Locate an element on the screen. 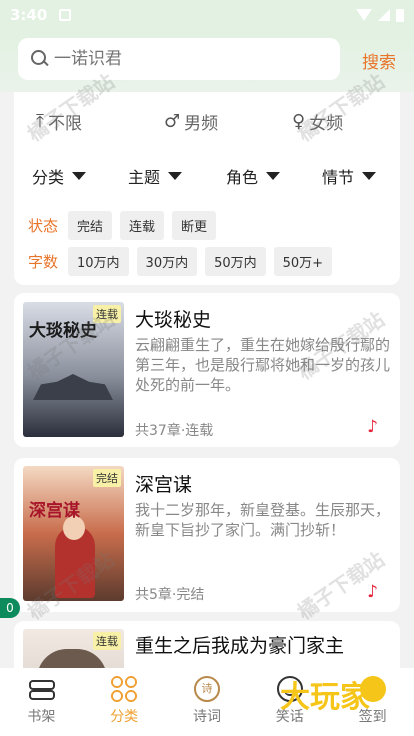 Image resolution: width=414 pixels, height=736 pixels. dropdown-theme: 主题 is located at coordinates (155, 176).